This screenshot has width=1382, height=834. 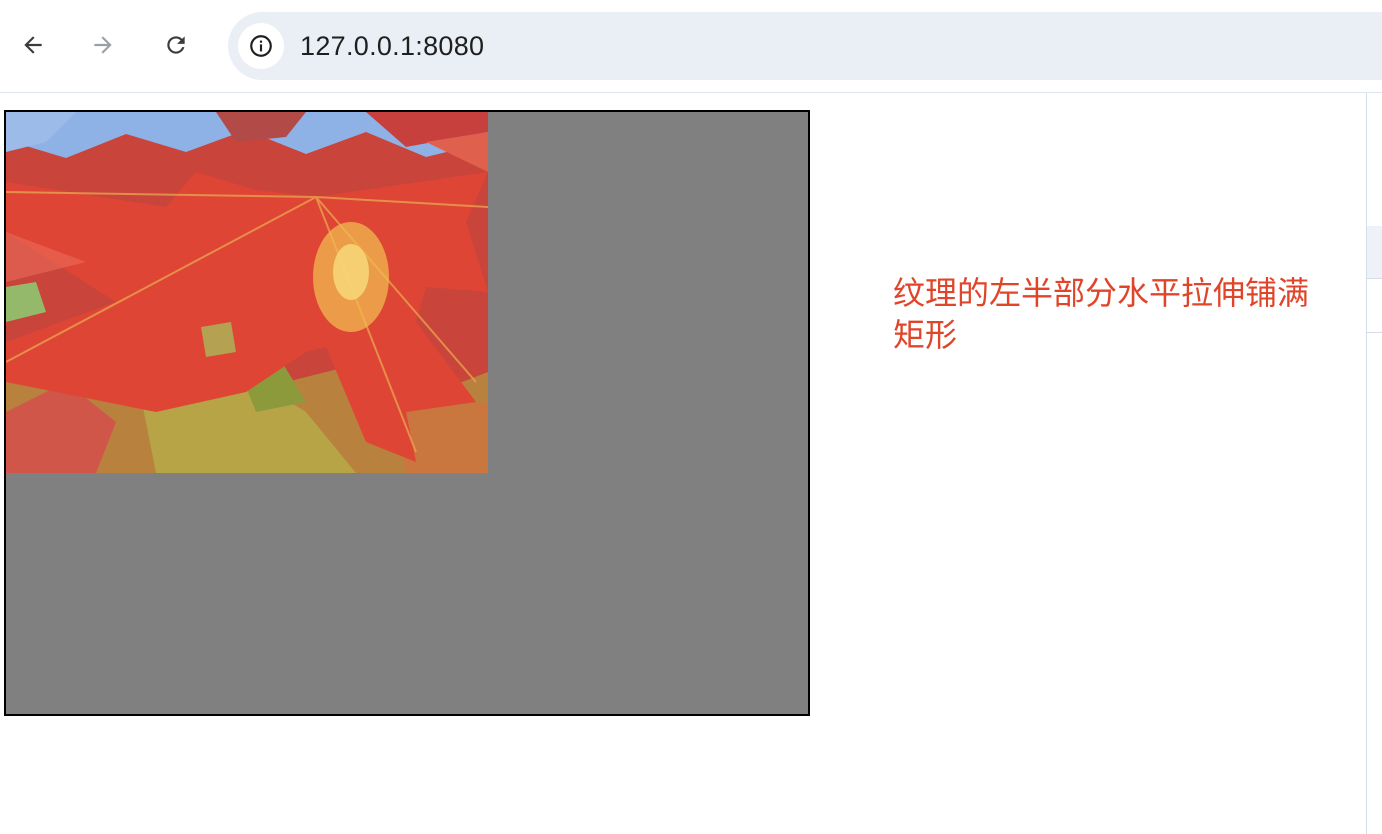 I want to click on forward-button, so click(x=103, y=45).